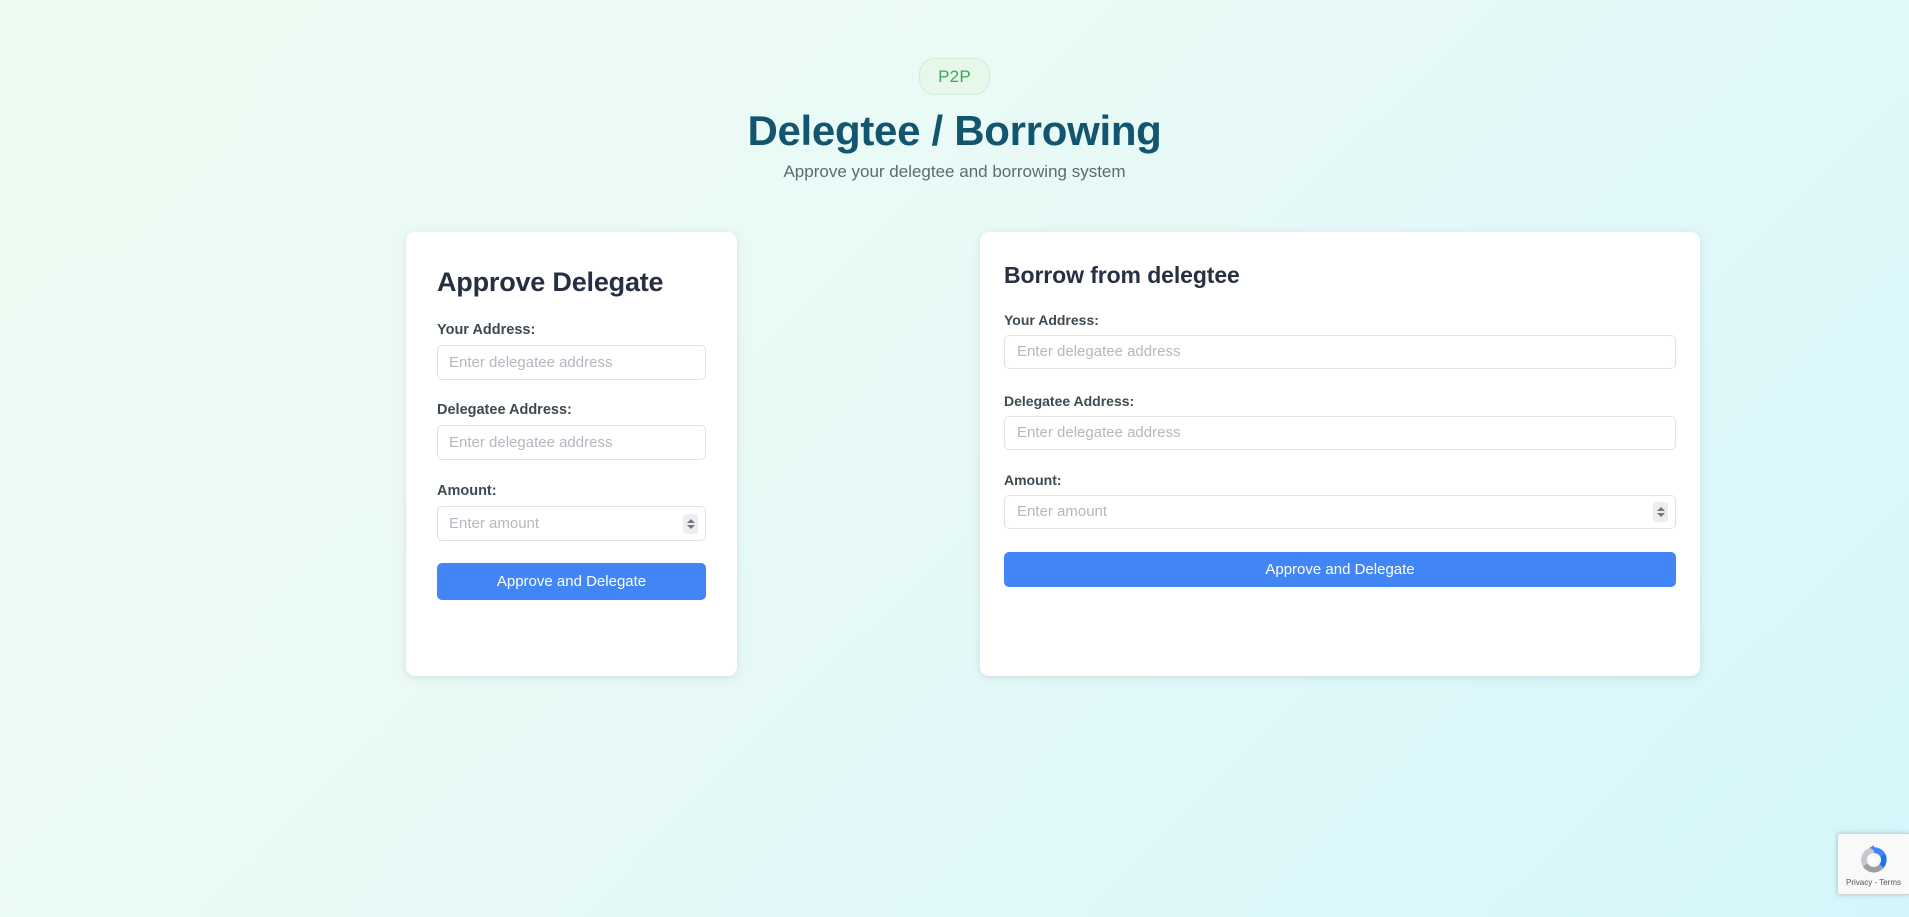  Describe the element at coordinates (486, 330) in the screenshot. I see `left-your-address-label: Your Address:` at that location.